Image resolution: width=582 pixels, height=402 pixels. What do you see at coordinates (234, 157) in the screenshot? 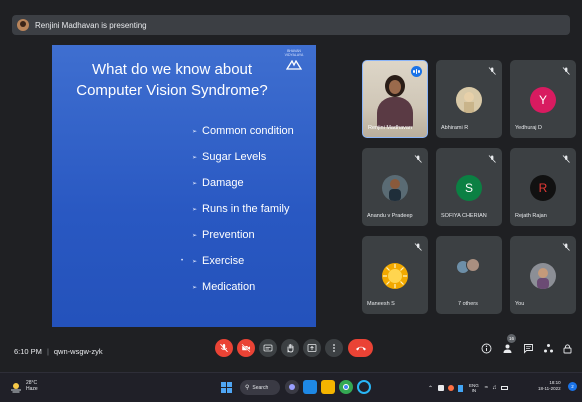
I see `slide-bullet-text: Sugar Levels` at bounding box center [234, 157].